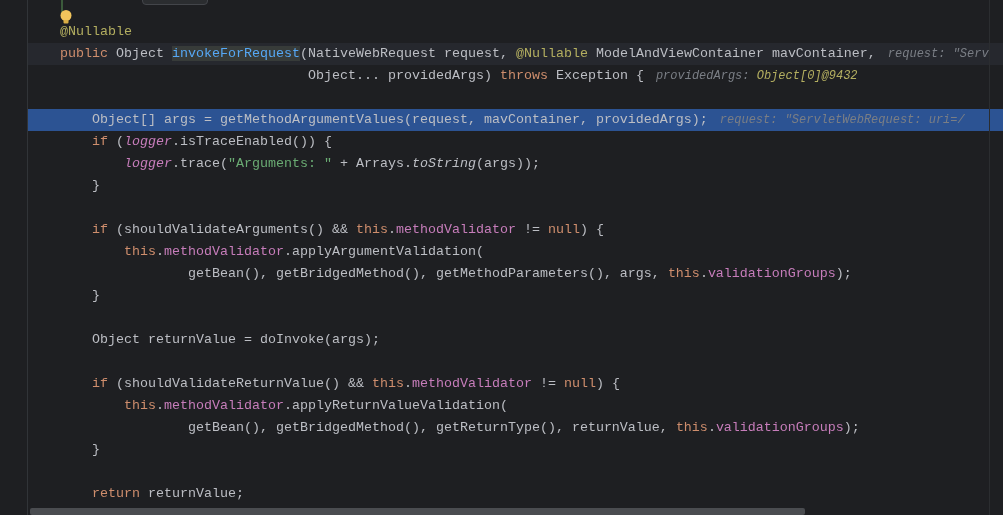  What do you see at coordinates (938, 54) in the screenshot?
I see `inline-value-hint: request: "Serv` at bounding box center [938, 54].